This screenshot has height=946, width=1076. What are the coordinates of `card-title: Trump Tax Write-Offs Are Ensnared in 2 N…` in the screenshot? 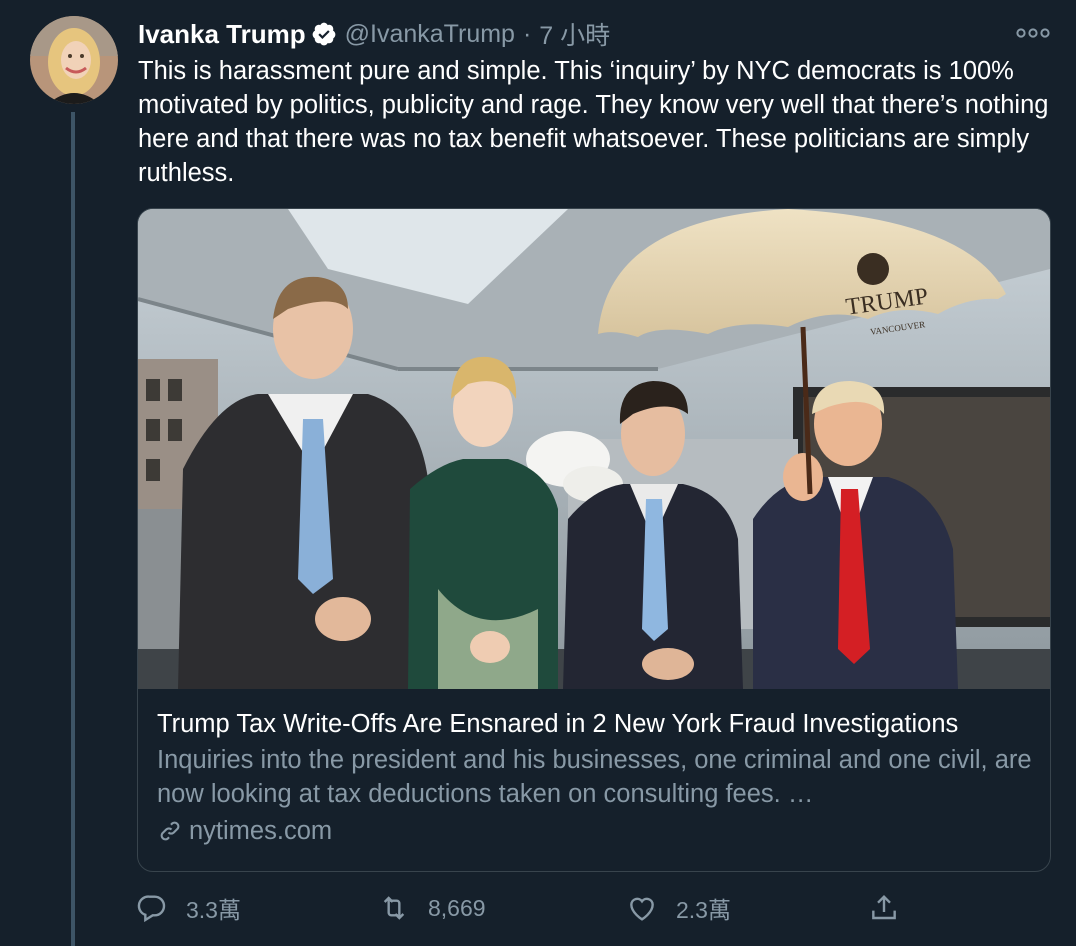 It's located at (597, 724).